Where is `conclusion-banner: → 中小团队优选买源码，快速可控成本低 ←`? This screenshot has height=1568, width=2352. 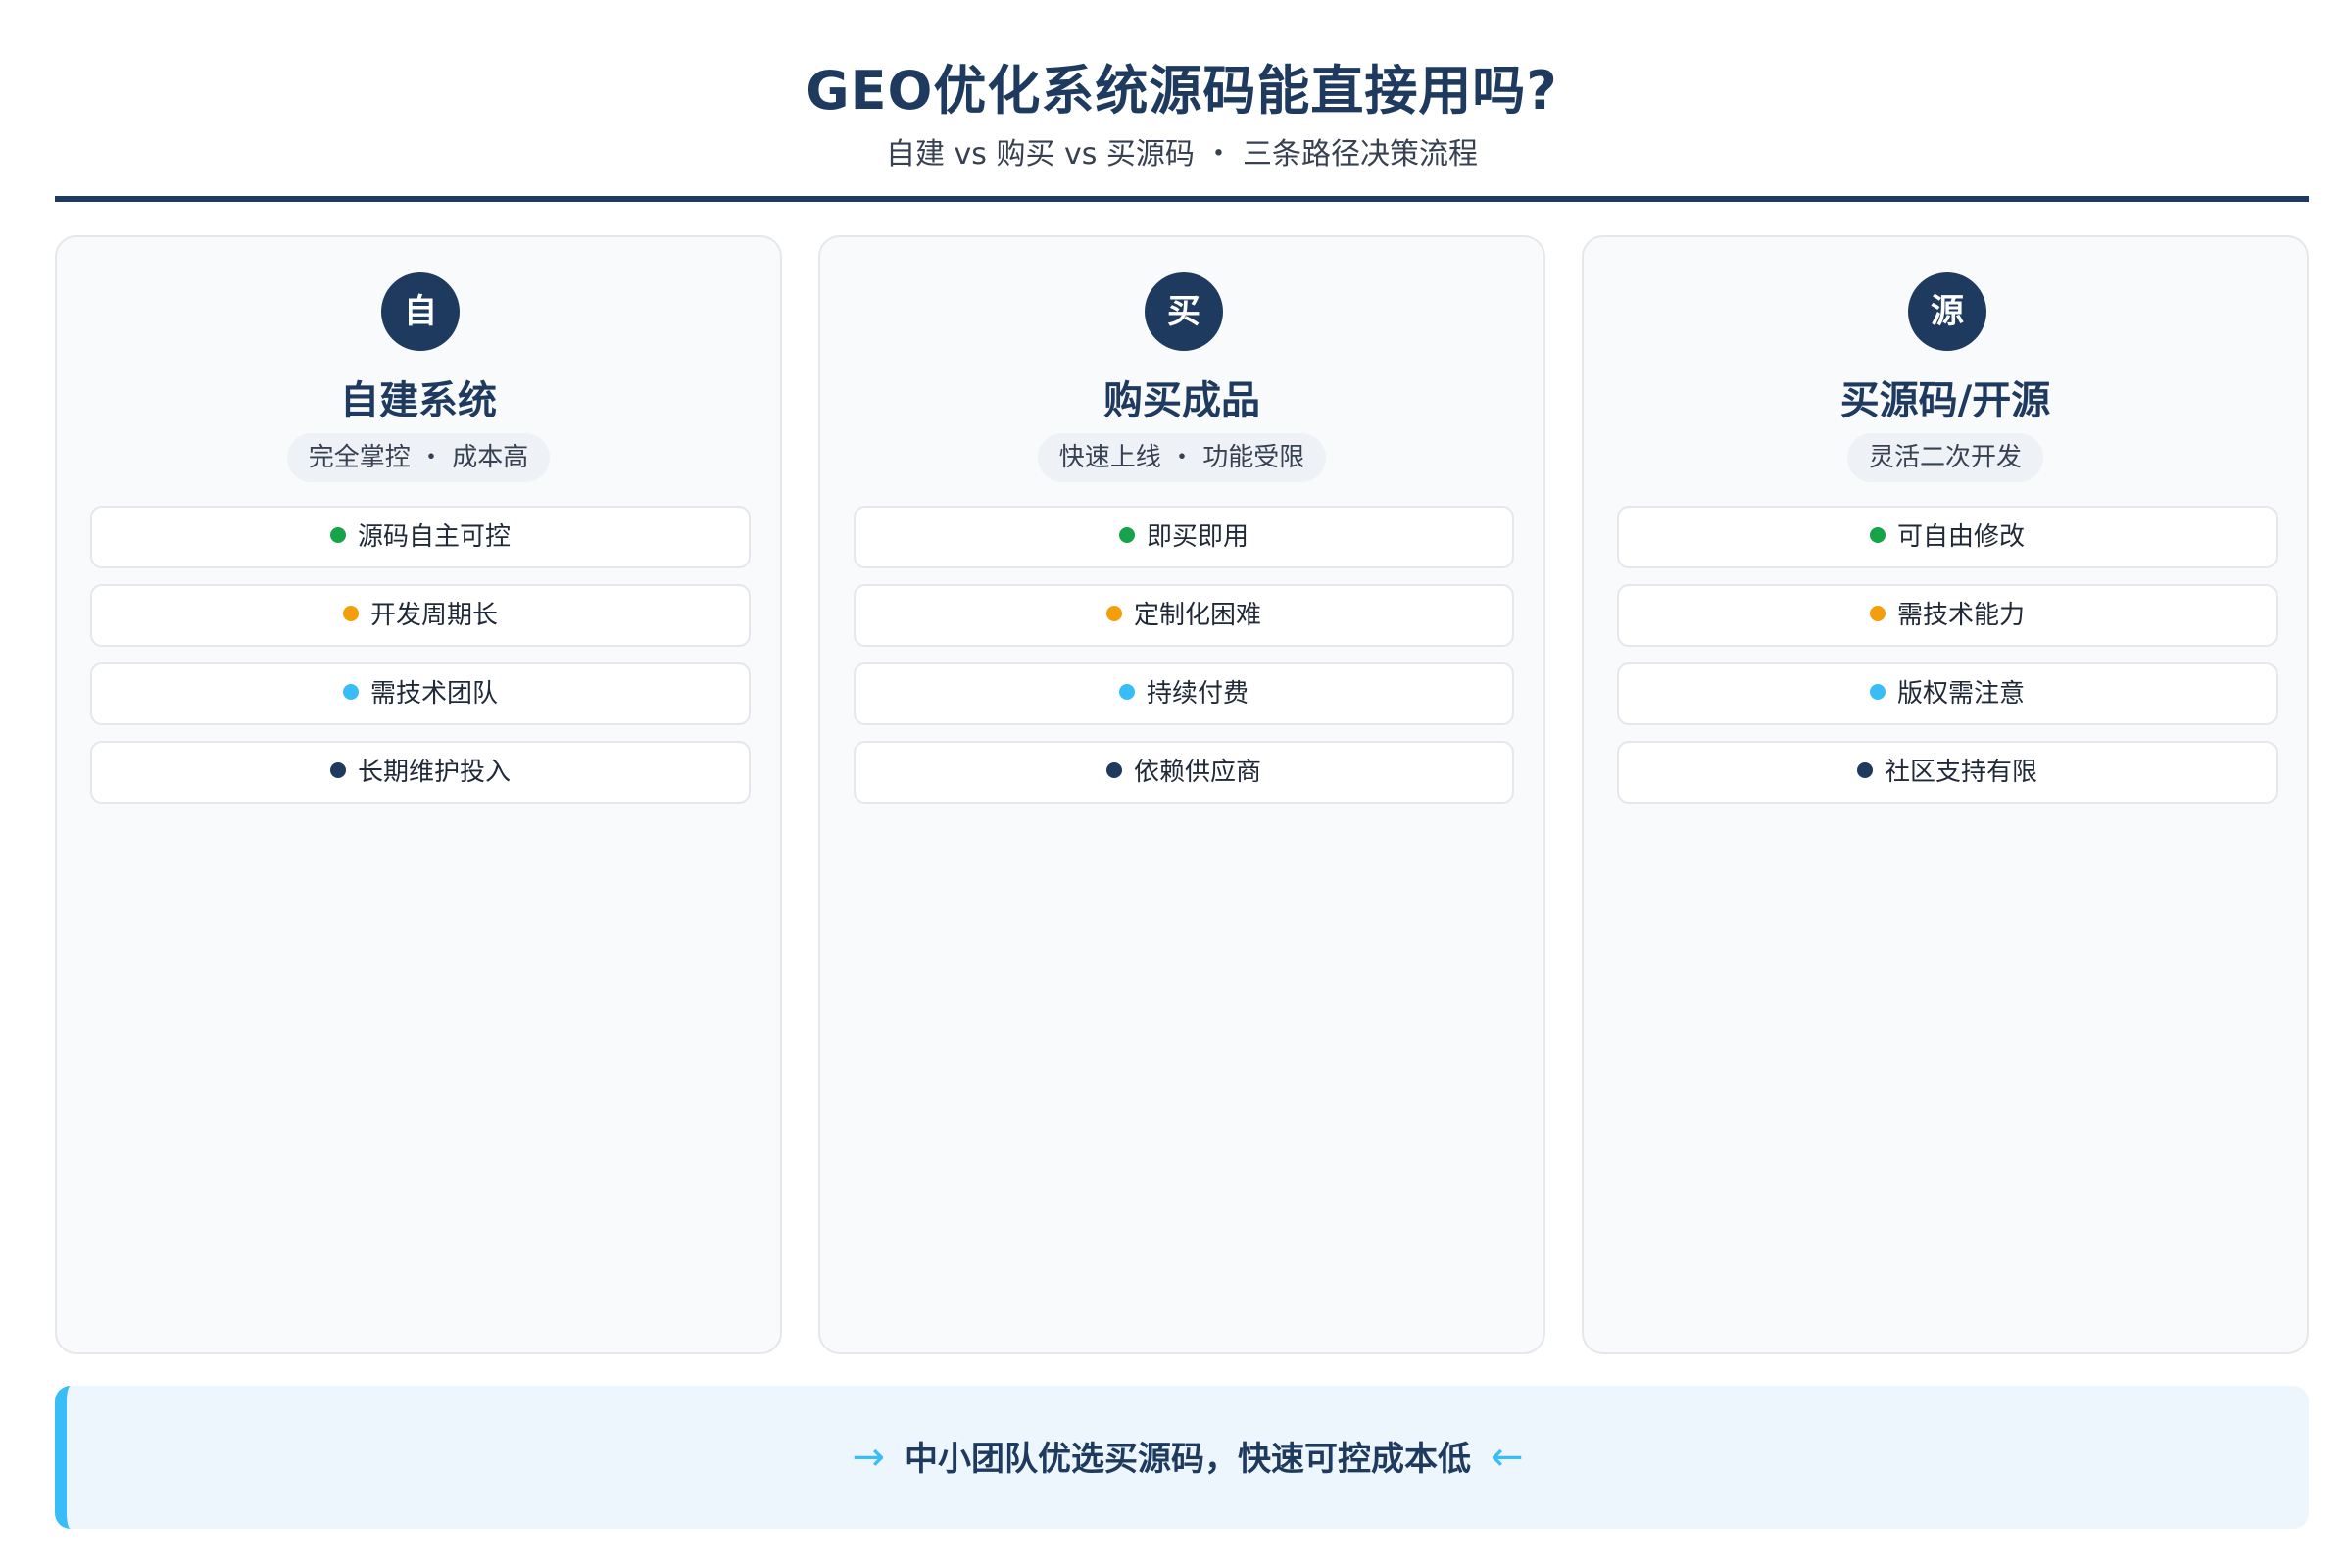 conclusion-banner: → 中小团队优选买源码，快速可控成本低 ← is located at coordinates (1182, 1457).